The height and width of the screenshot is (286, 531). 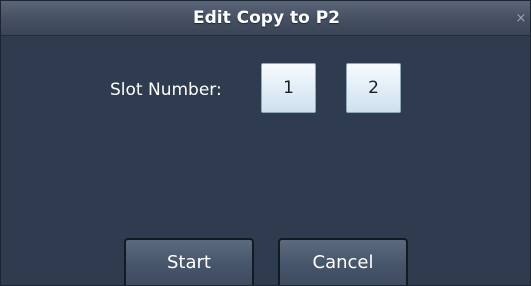 What do you see at coordinates (166, 90) in the screenshot?
I see `slot-number-label: Slot Number:` at bounding box center [166, 90].